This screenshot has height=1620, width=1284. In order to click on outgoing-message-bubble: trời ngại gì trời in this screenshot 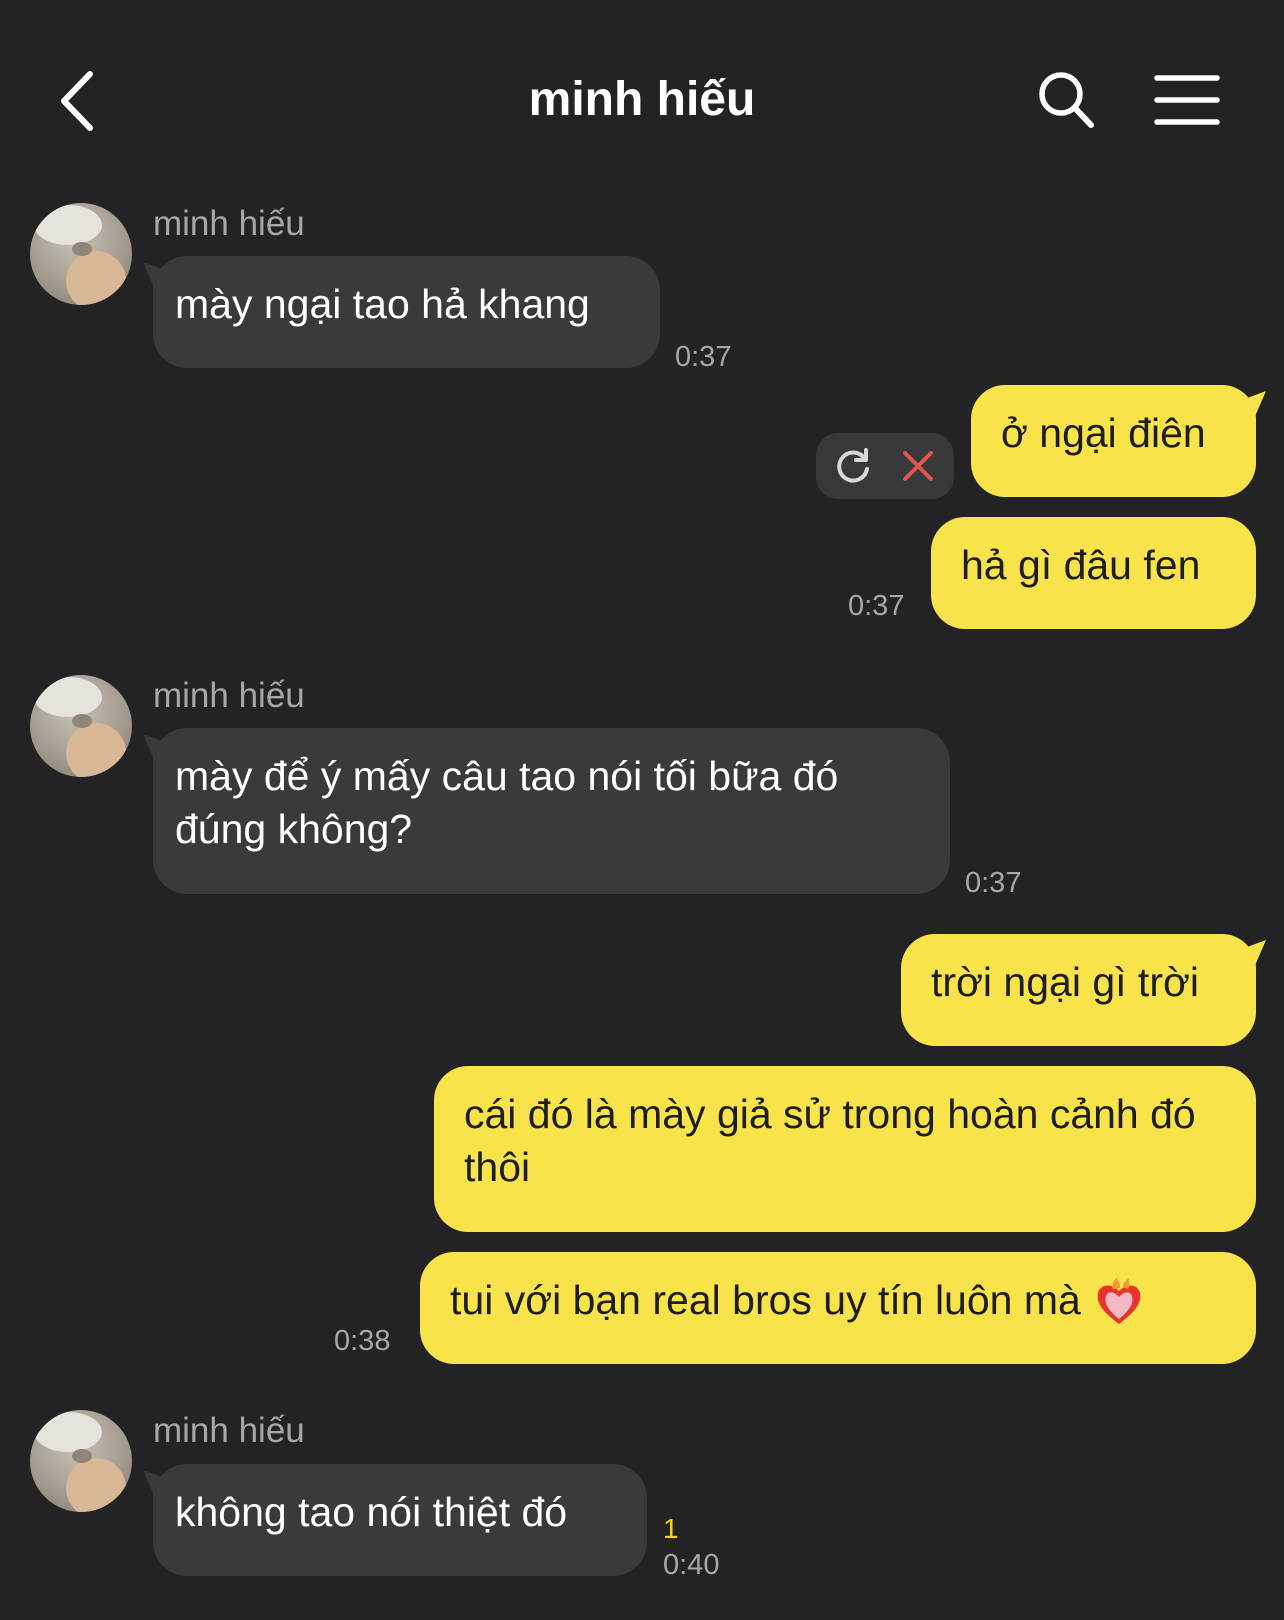, I will do `click(1078, 990)`.